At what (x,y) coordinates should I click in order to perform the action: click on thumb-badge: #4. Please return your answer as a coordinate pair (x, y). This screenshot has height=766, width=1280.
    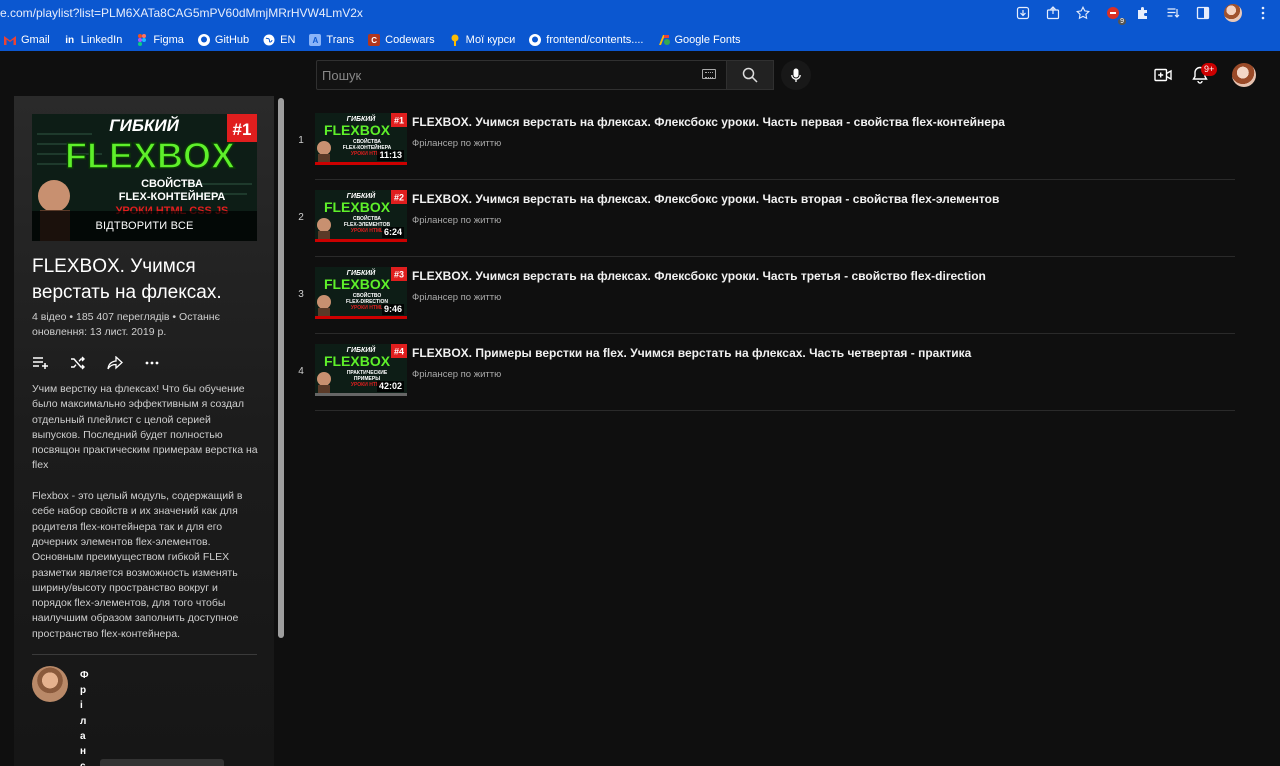
    Looking at the image, I should click on (399, 352).